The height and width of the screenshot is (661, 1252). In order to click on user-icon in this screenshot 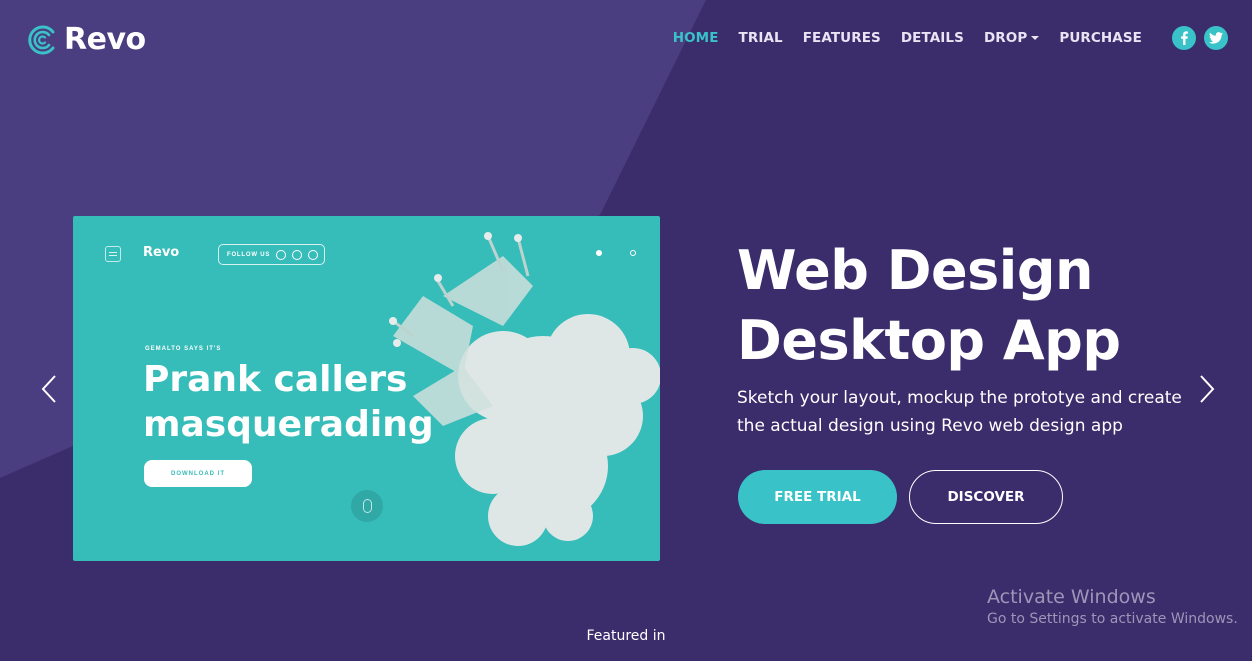, I will do `click(599, 253)`.